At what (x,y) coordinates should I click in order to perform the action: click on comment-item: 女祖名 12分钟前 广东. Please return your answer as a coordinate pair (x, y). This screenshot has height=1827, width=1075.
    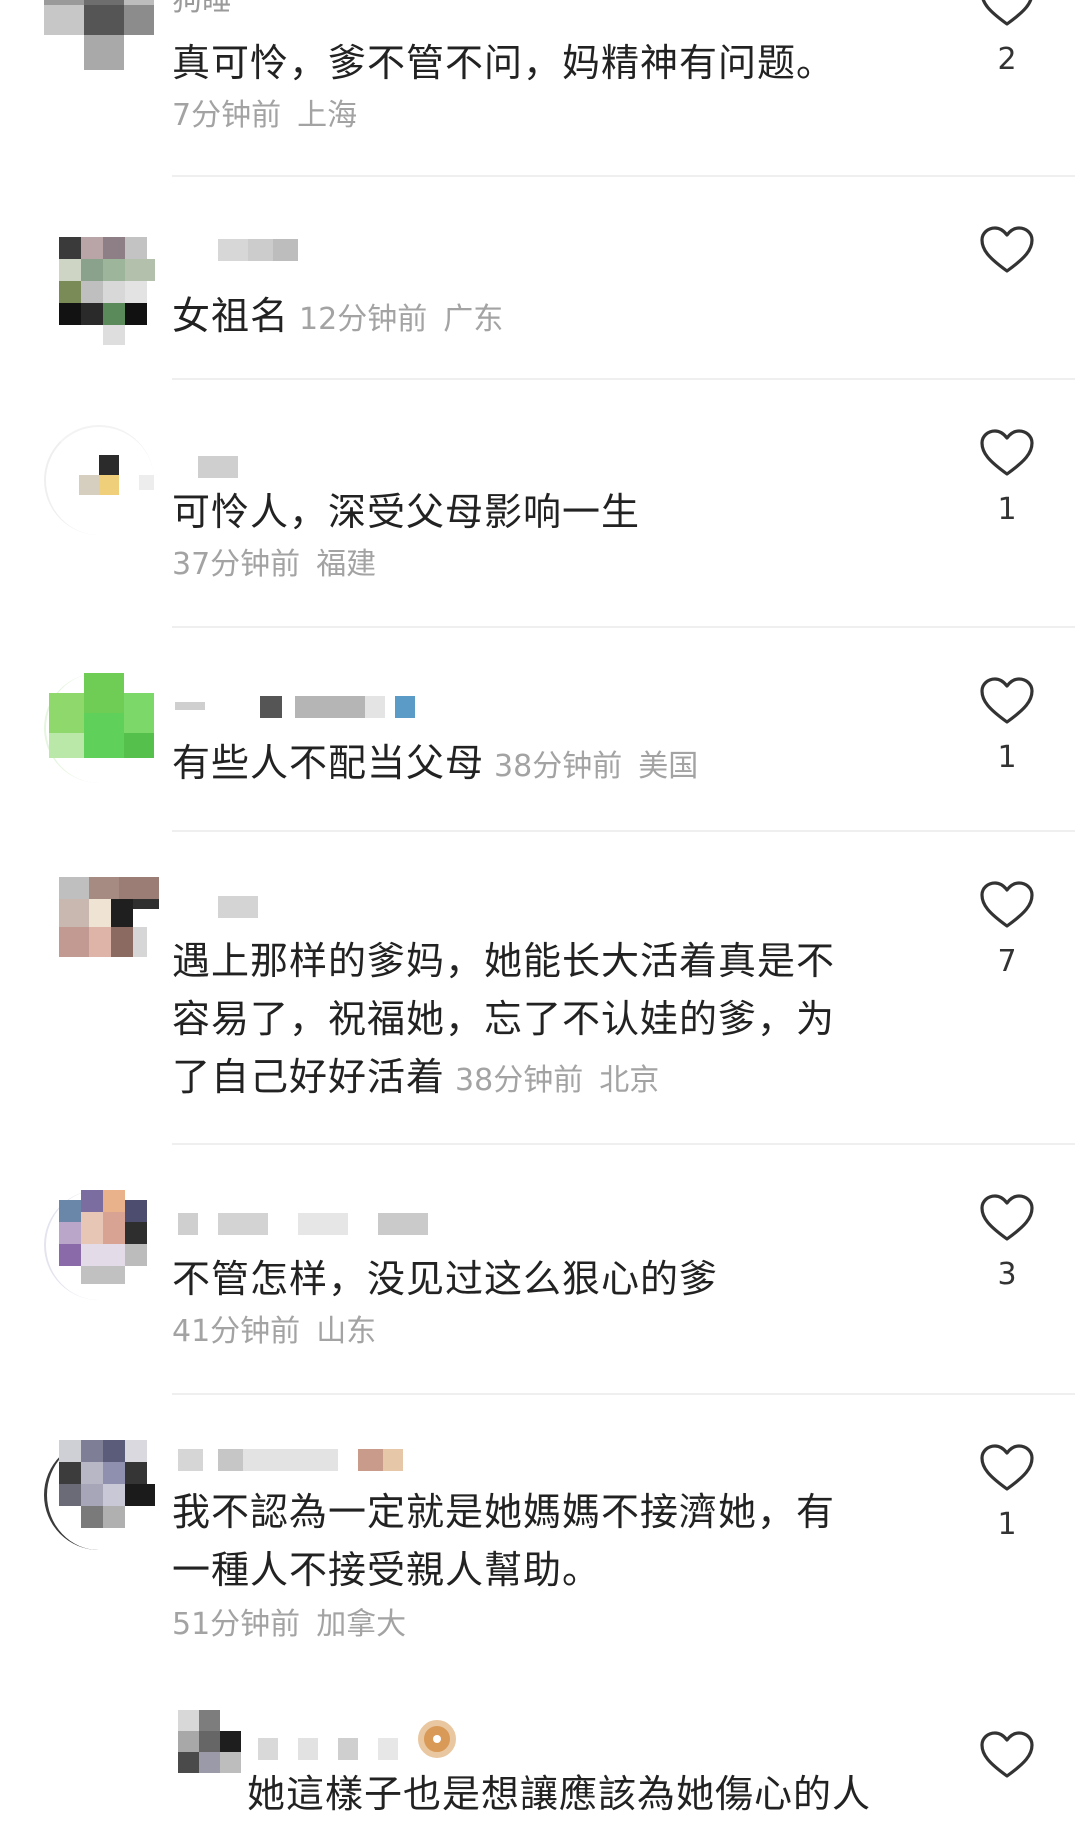
    Looking at the image, I should click on (537, 277).